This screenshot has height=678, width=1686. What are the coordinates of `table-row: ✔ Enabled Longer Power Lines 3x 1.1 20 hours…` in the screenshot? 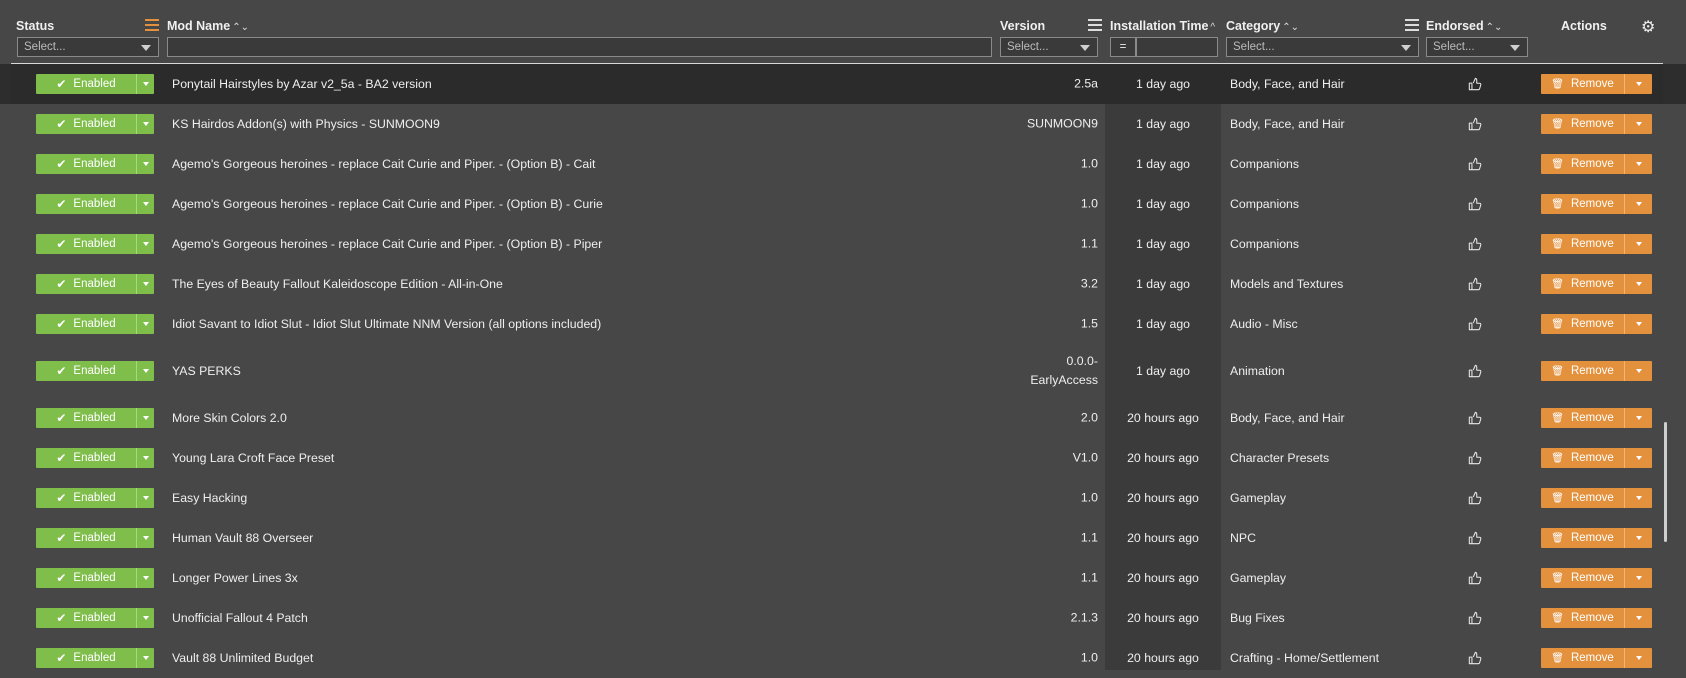 It's located at (843, 578).